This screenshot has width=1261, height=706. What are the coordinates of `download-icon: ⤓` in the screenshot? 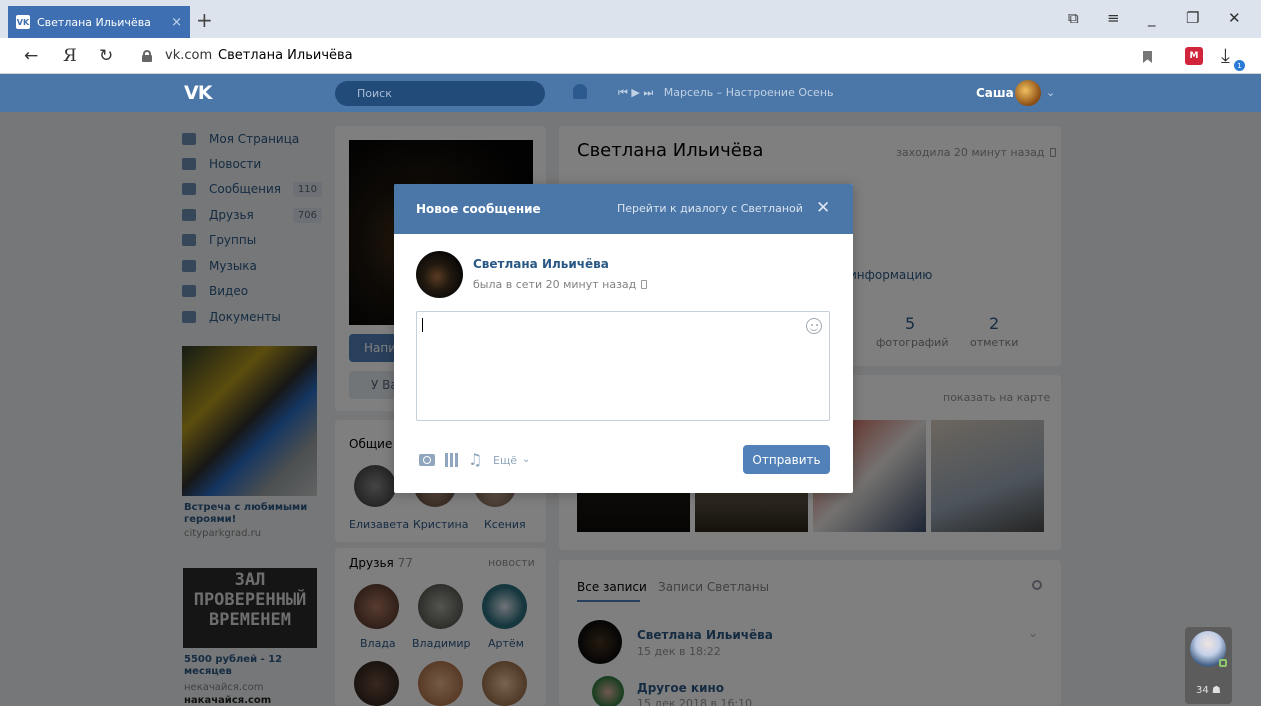 It's located at (1225, 55).